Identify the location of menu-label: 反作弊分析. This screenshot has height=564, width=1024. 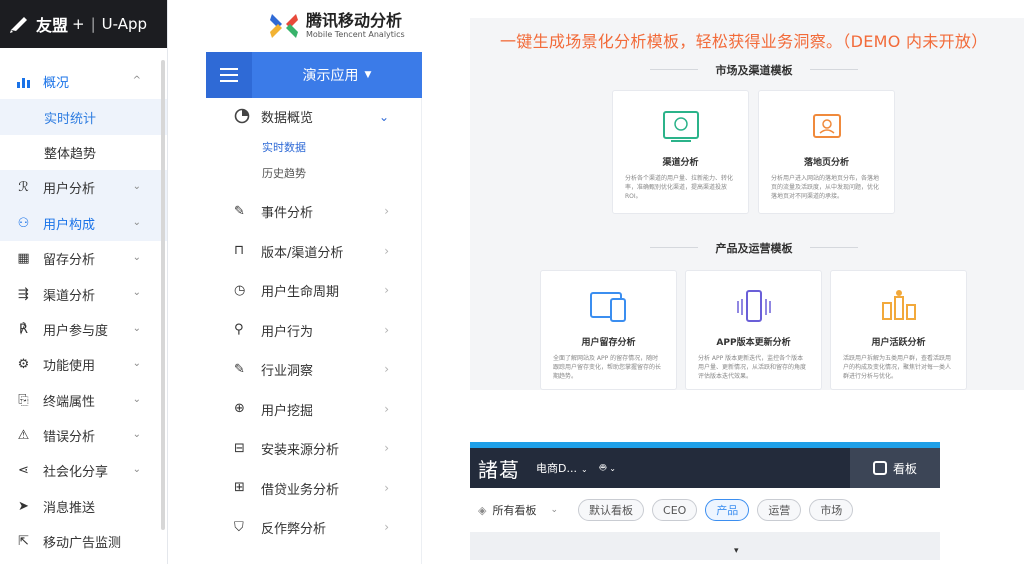
(294, 530).